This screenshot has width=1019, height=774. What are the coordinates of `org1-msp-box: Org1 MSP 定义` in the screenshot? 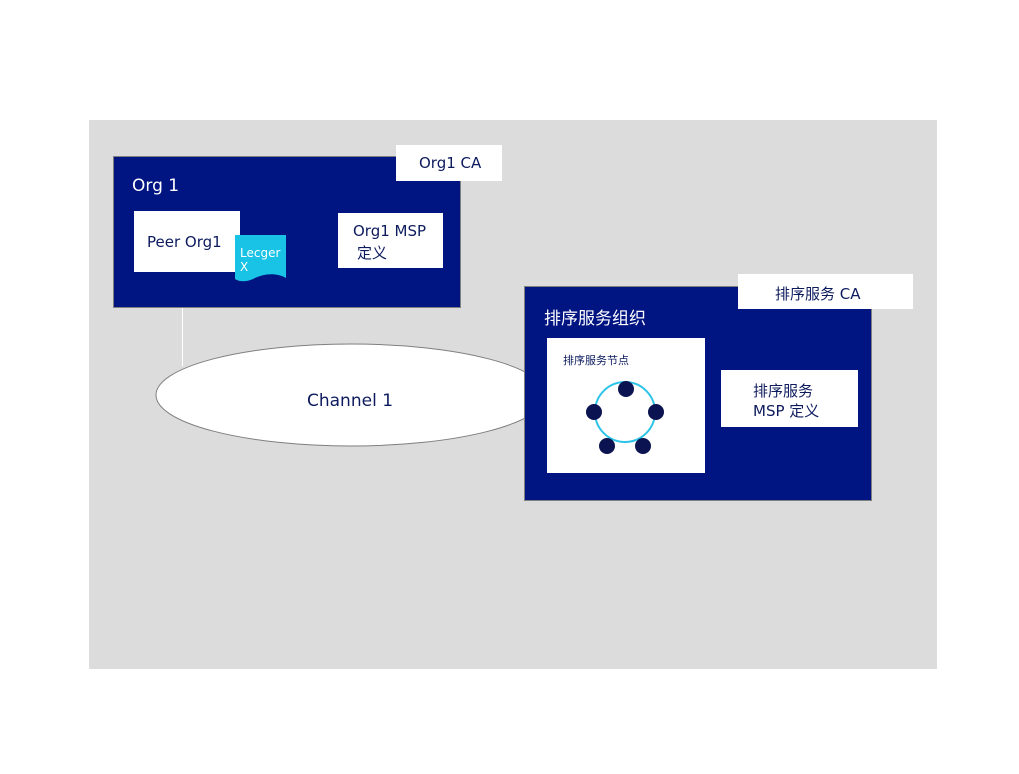 It's located at (390, 240).